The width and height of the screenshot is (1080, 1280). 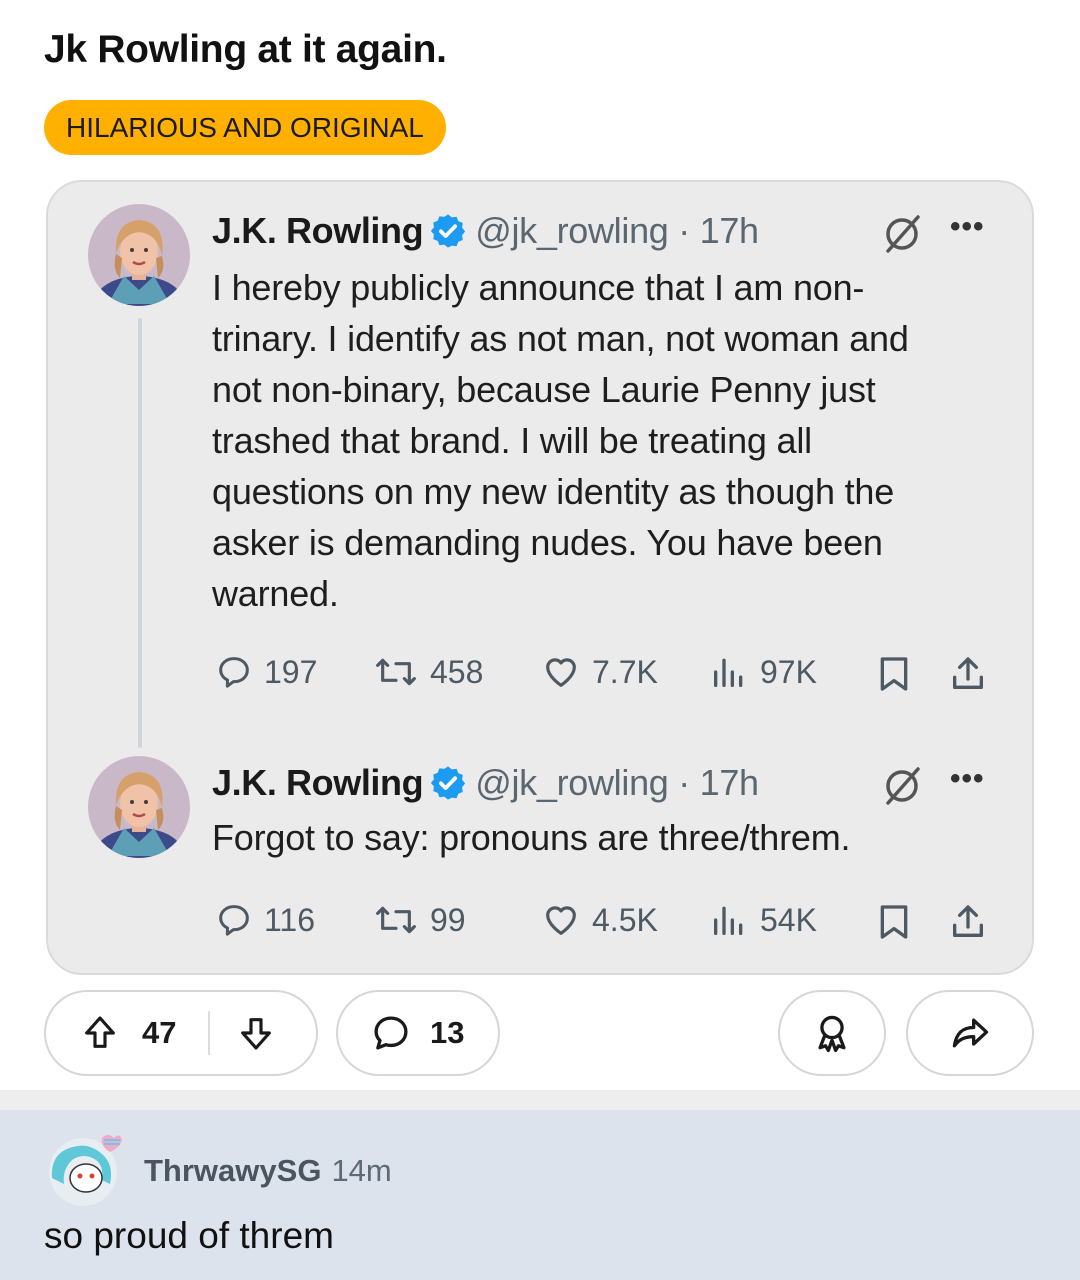 What do you see at coordinates (361, 1170) in the screenshot?
I see `comment-time: 14m` at bounding box center [361, 1170].